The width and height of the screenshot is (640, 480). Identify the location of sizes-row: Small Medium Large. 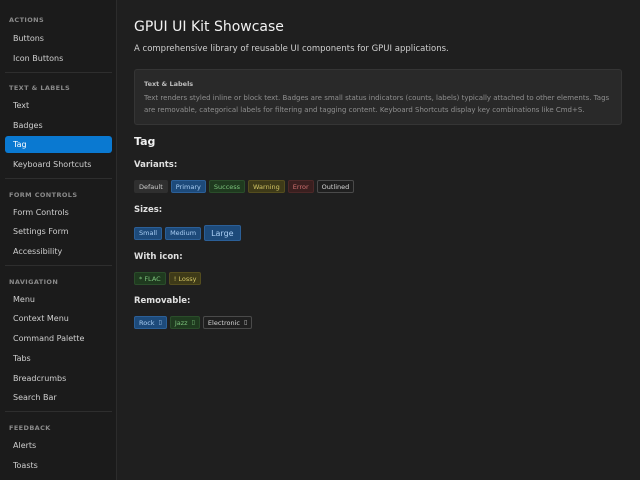
(187, 233).